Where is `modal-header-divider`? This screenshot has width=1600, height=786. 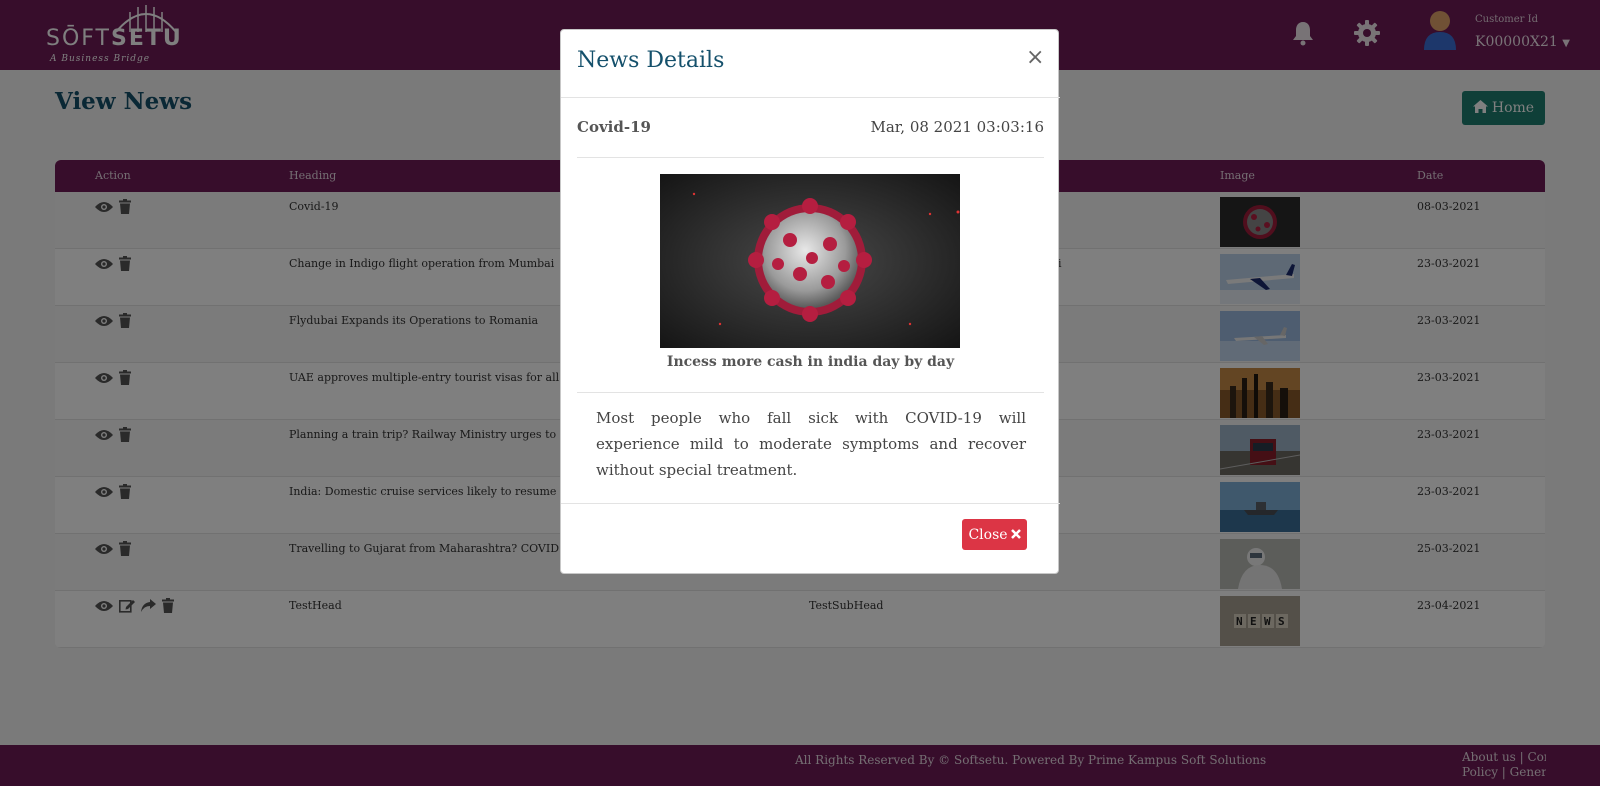
modal-header-divider is located at coordinates (810, 97).